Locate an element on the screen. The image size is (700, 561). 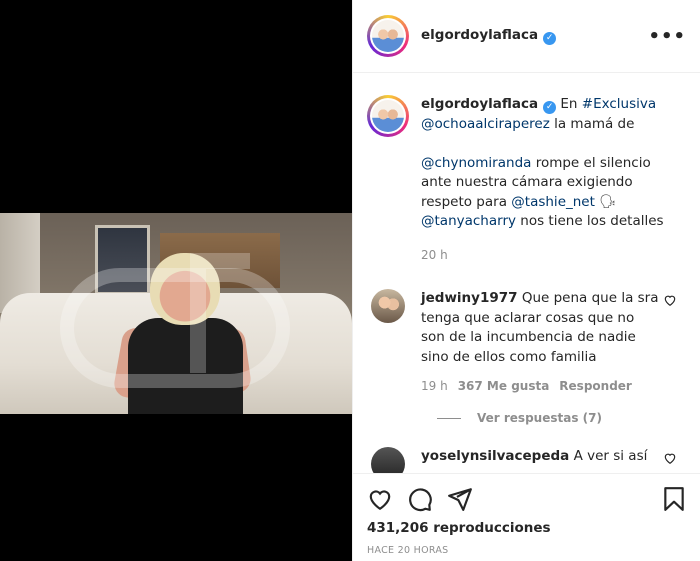
header-username-text: elgordoylaflaca is located at coordinates (479, 35).